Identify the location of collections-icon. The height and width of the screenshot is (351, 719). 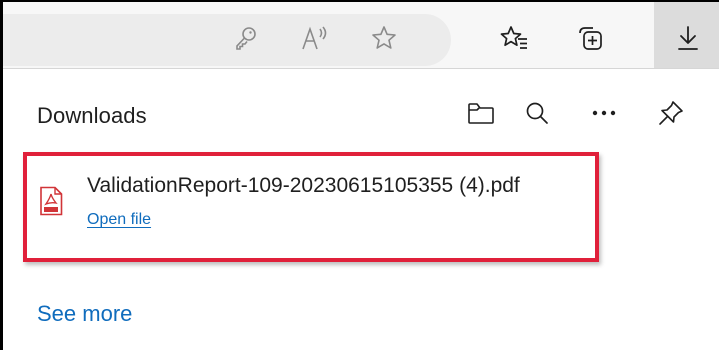
(590, 38).